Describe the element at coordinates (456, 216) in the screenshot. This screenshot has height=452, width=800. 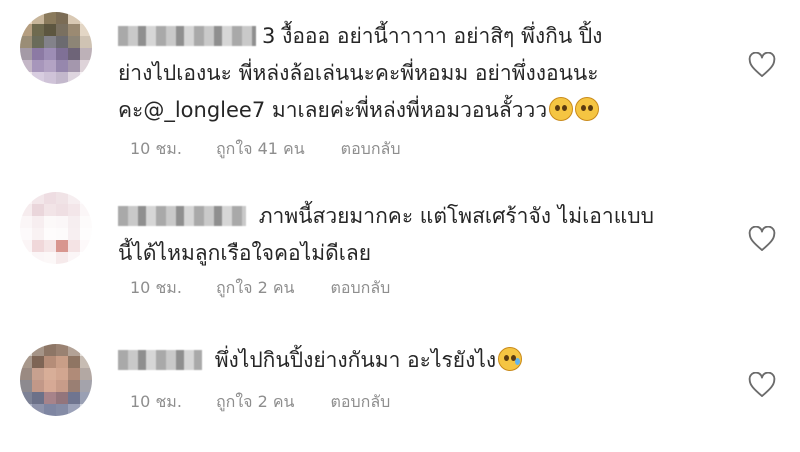
I see `comment-text-line: ภาพนี้สวยมากคะ แต่โพสเศร้าจัง ไม่เอาแบบ` at that location.